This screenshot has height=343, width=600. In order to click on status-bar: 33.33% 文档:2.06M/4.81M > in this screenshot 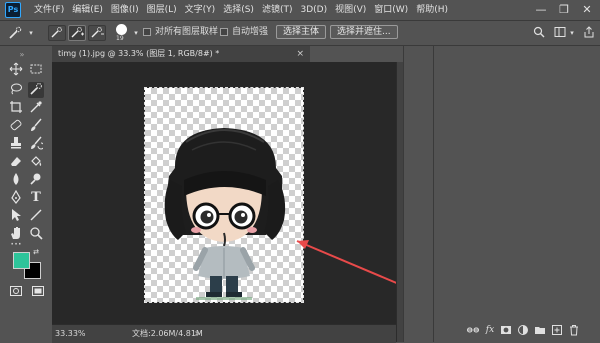, I will do `click(224, 333)`.